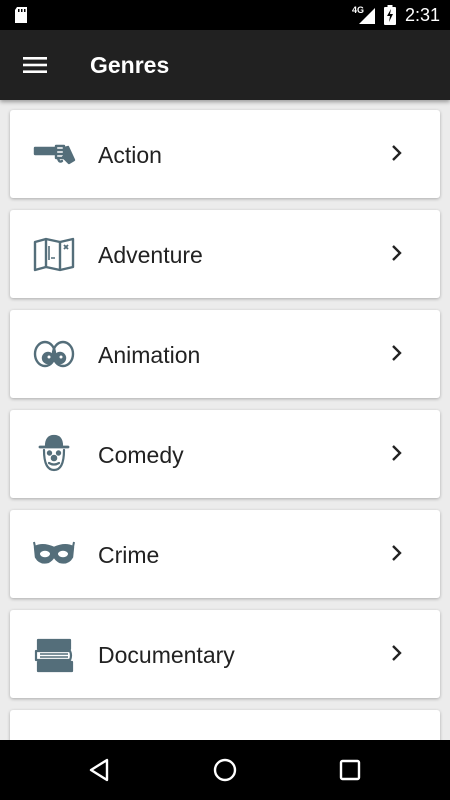 The height and width of the screenshot is (800, 450). Describe the element at coordinates (141, 455) in the screenshot. I see `genre-label: Comedy` at that location.